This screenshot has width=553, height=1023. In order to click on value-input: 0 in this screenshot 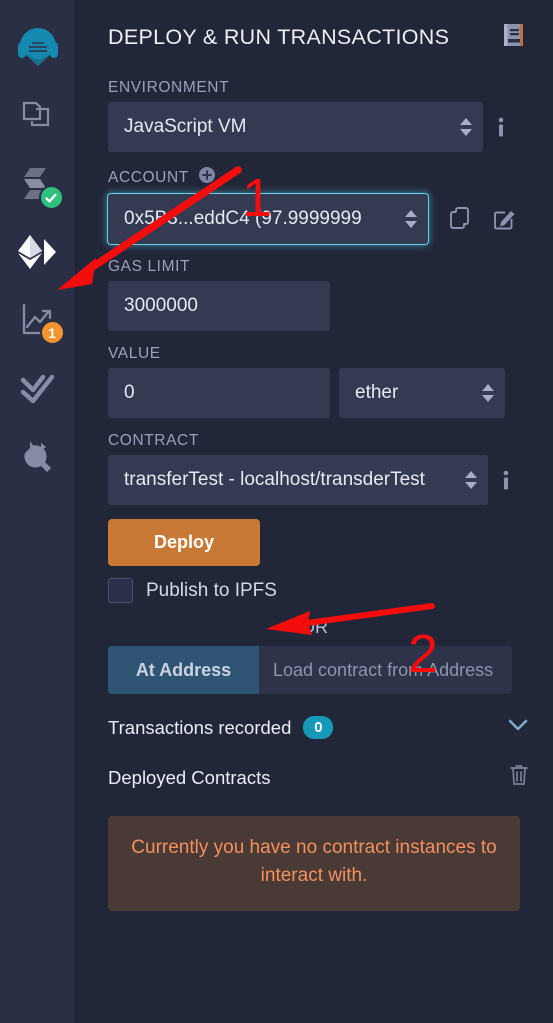, I will do `click(219, 393)`.